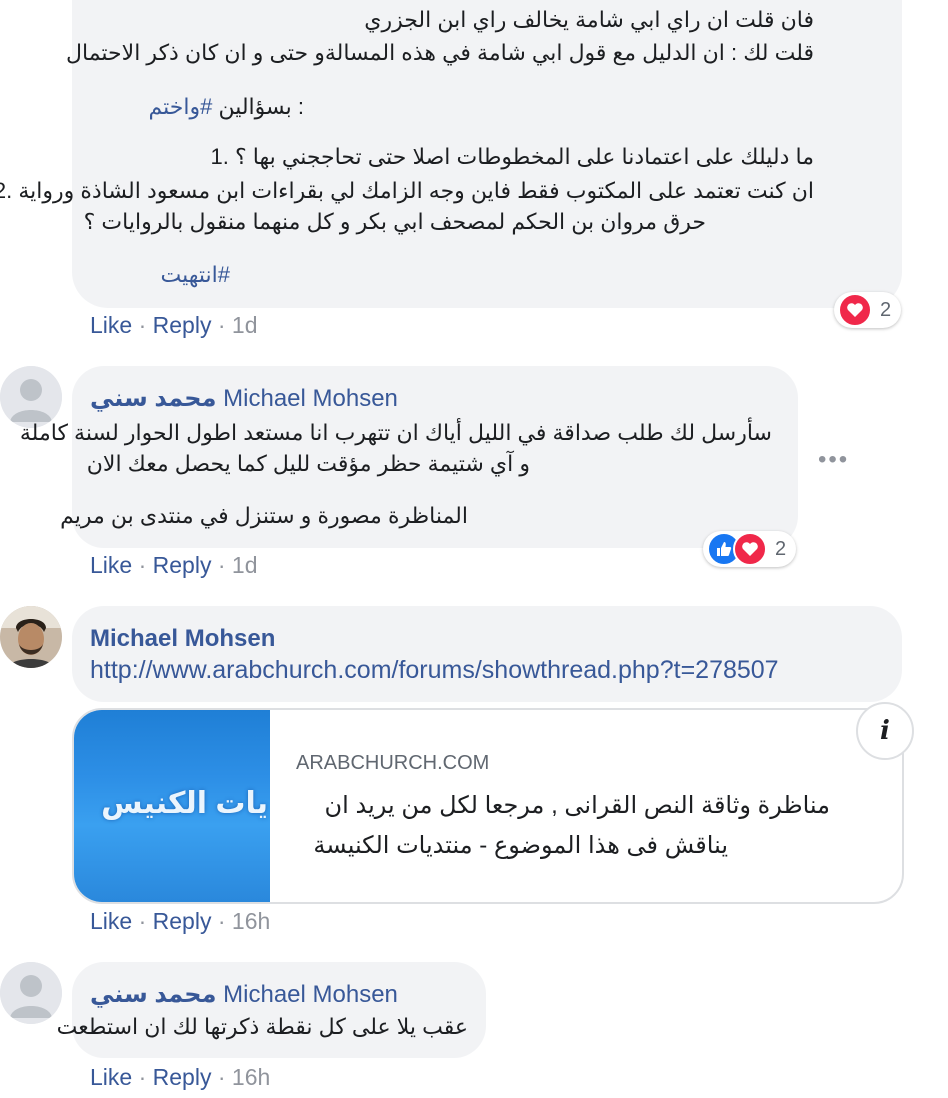  I want to click on comment-3-actions: Like · Reply · 16h, so click(180, 921).